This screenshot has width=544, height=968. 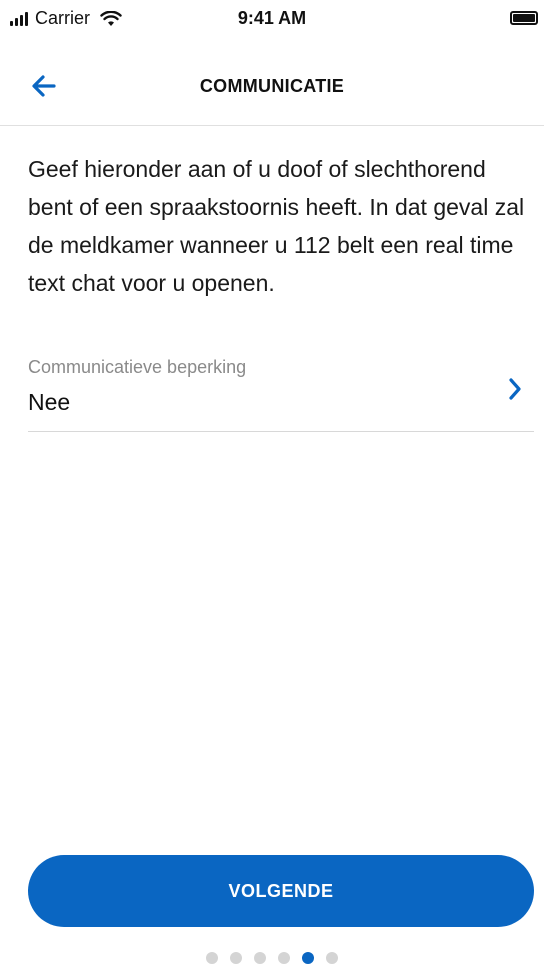 I want to click on field-value: Nee, so click(x=49, y=402).